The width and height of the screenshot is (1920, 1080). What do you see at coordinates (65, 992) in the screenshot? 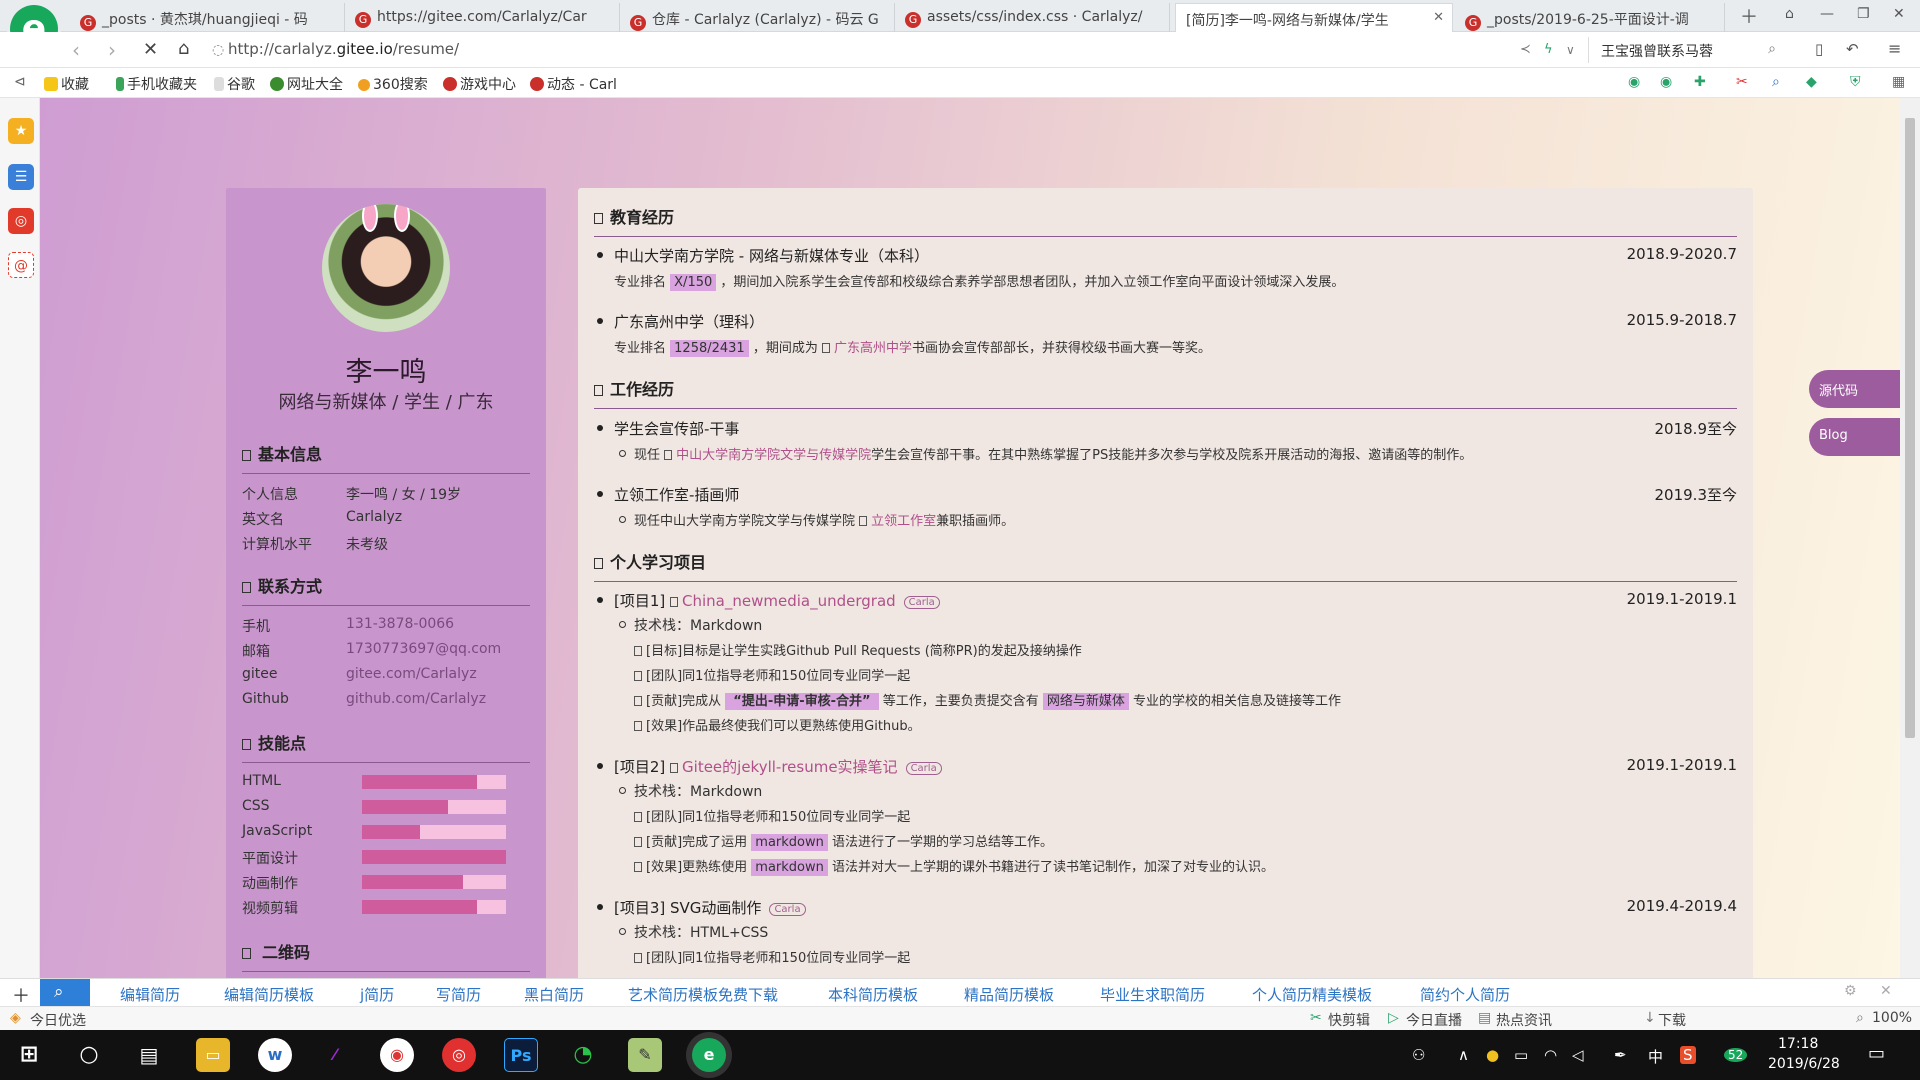
I see `search-tab: ⌕` at bounding box center [65, 992].